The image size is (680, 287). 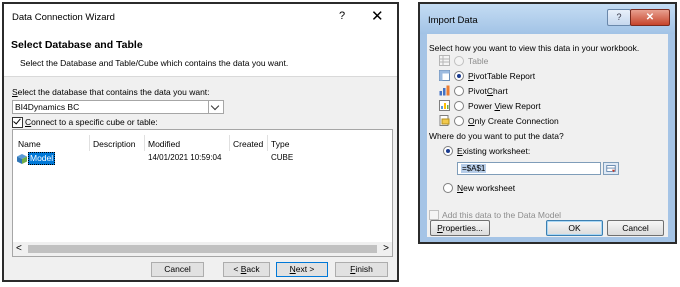 I want to click on cube-checkbox-label-rest: onnect to a specific cube or table:, so click(x=94, y=122).